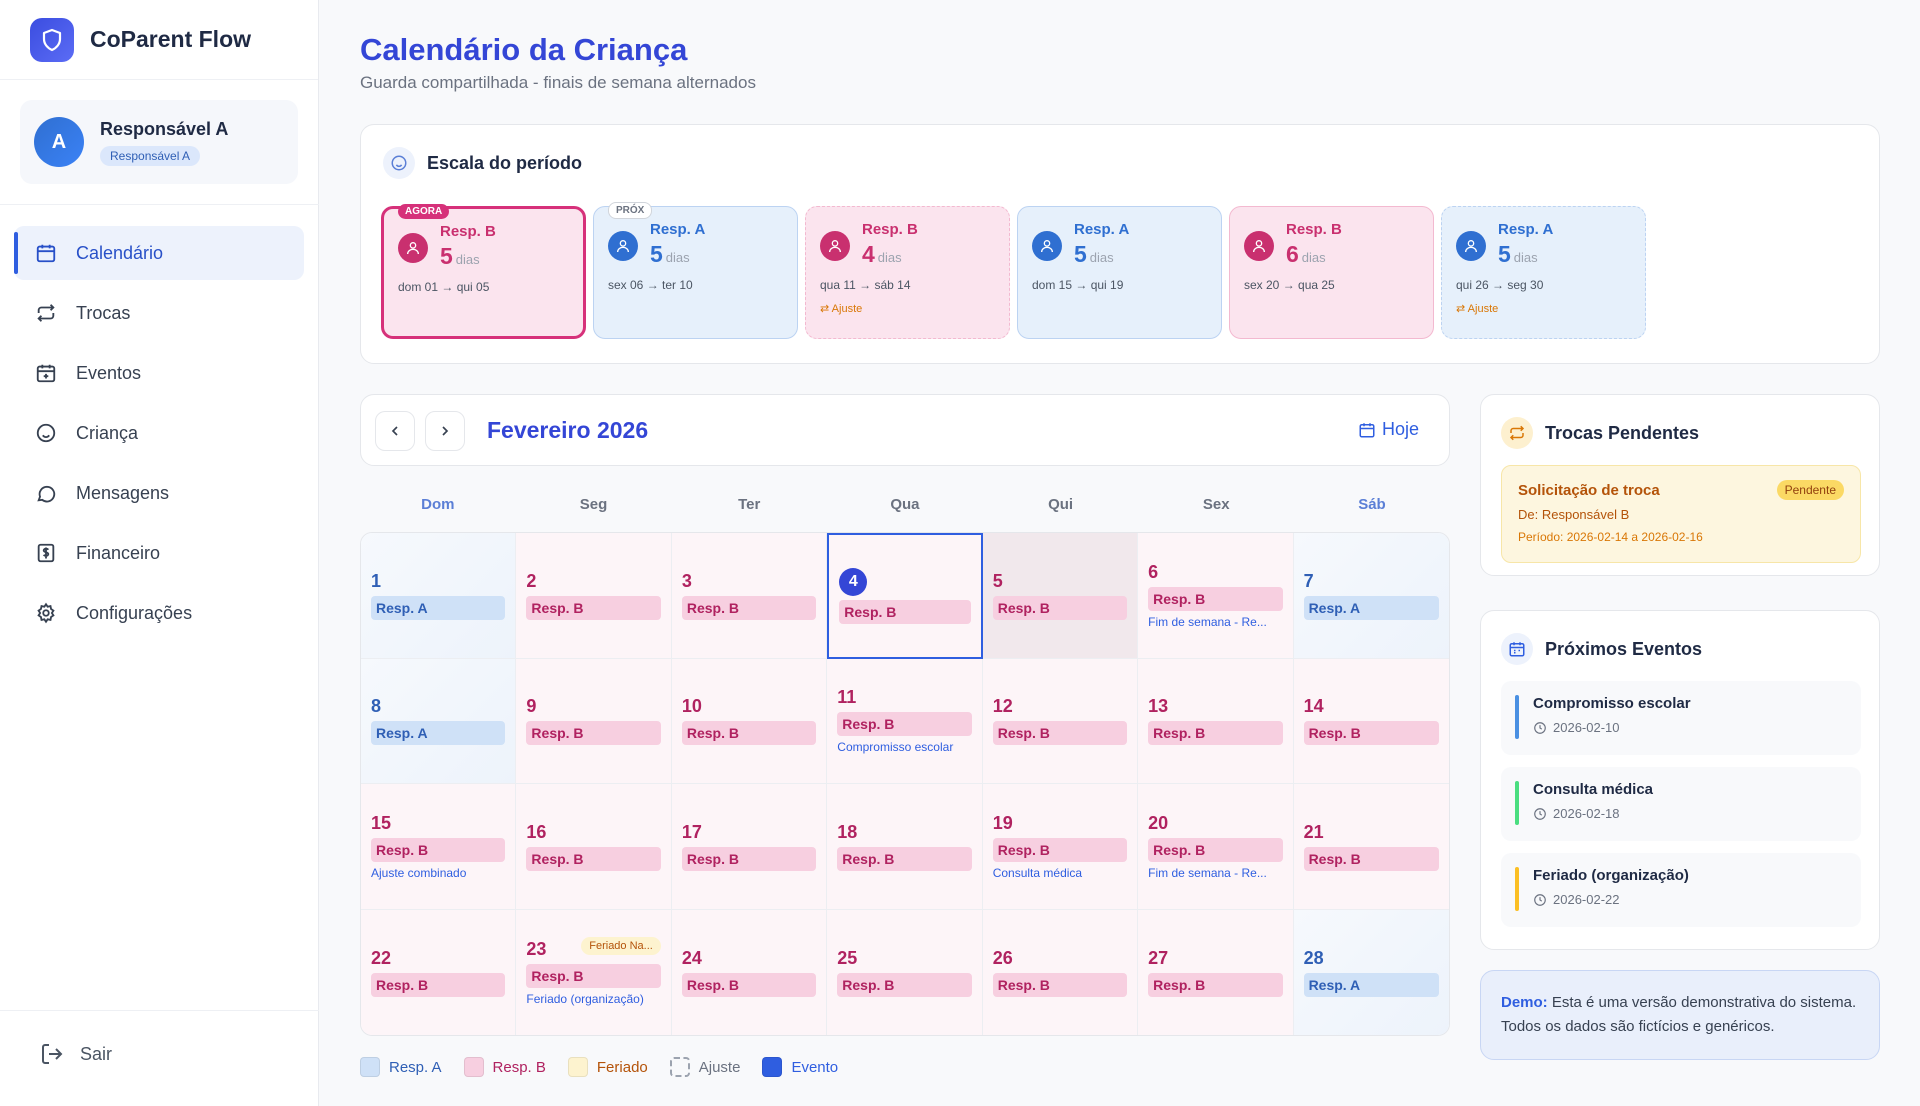 The height and width of the screenshot is (1106, 1920). Describe the element at coordinates (1400, 429) in the screenshot. I see `today-label: Hoje` at that location.